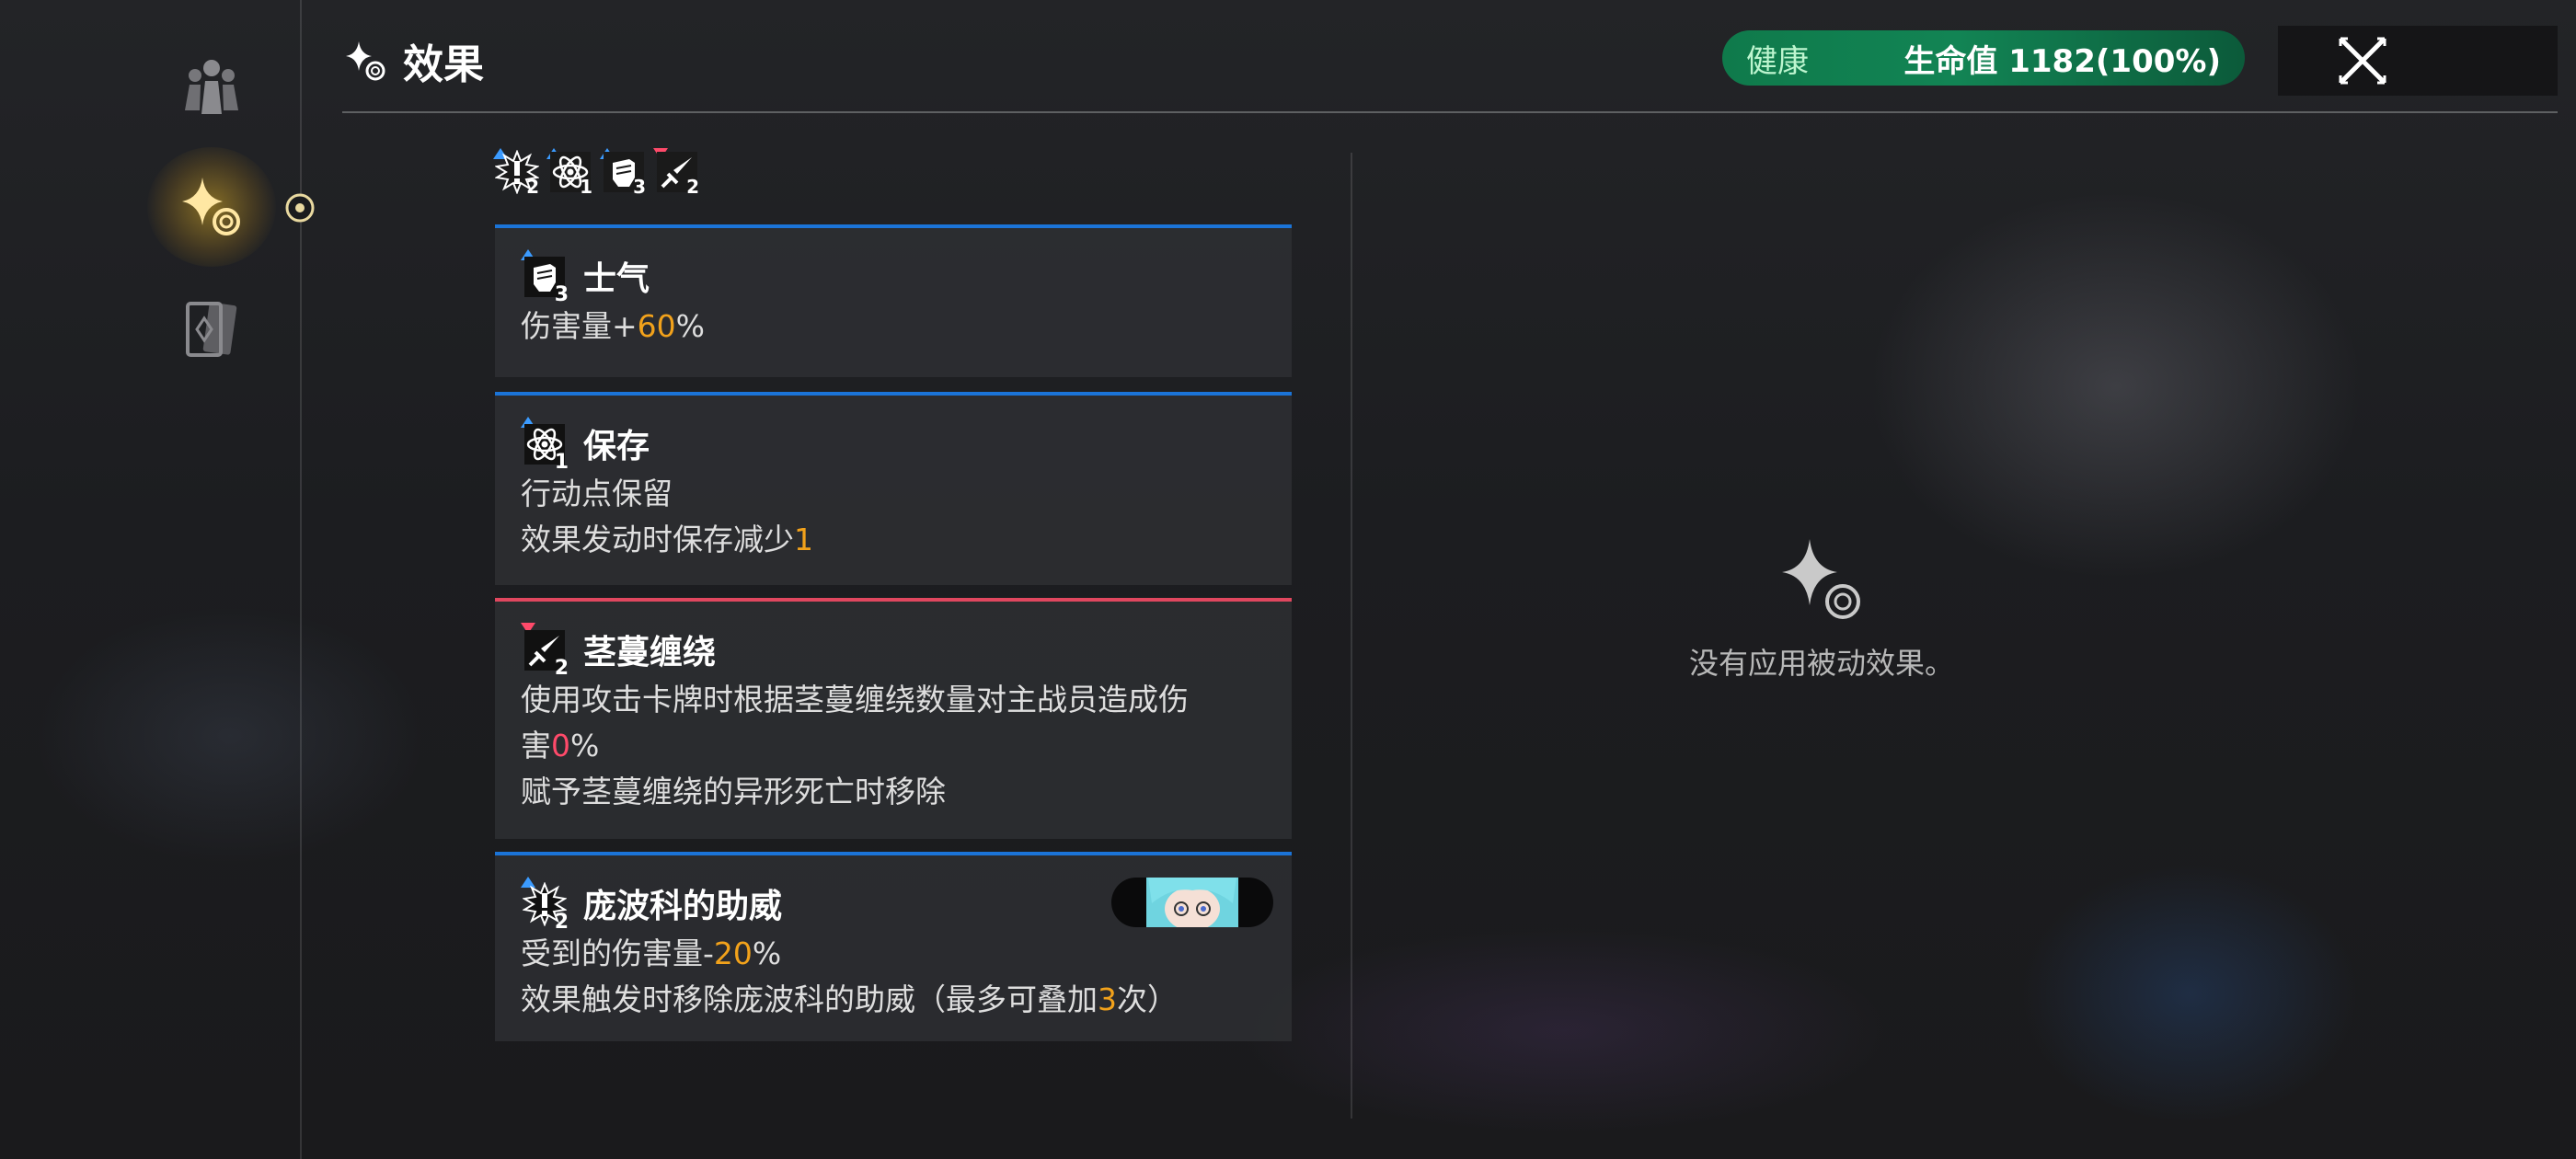  Describe the element at coordinates (579, 326) in the screenshot. I see `desc-text: 伤害量+` at that location.